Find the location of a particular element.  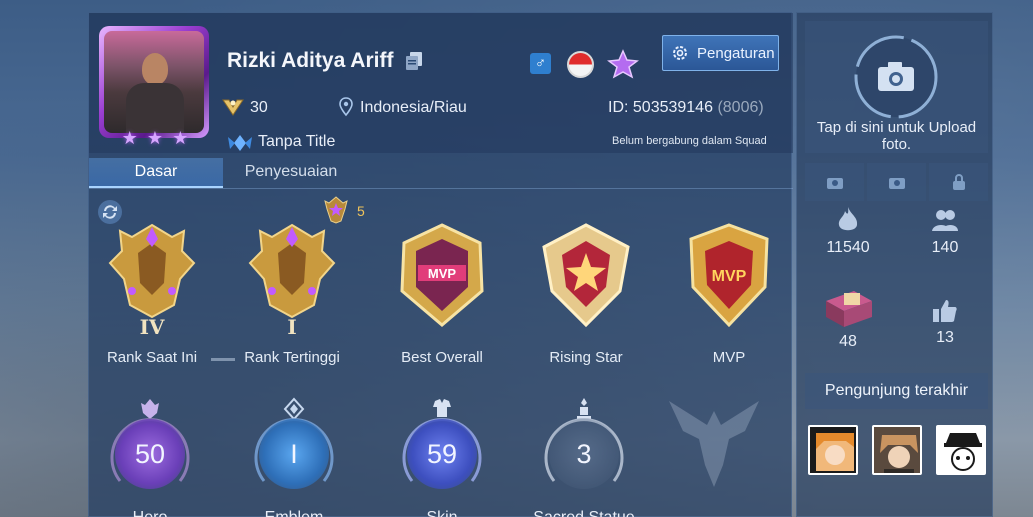

medal-label: Rank Tertinggi is located at coordinates (292, 357).